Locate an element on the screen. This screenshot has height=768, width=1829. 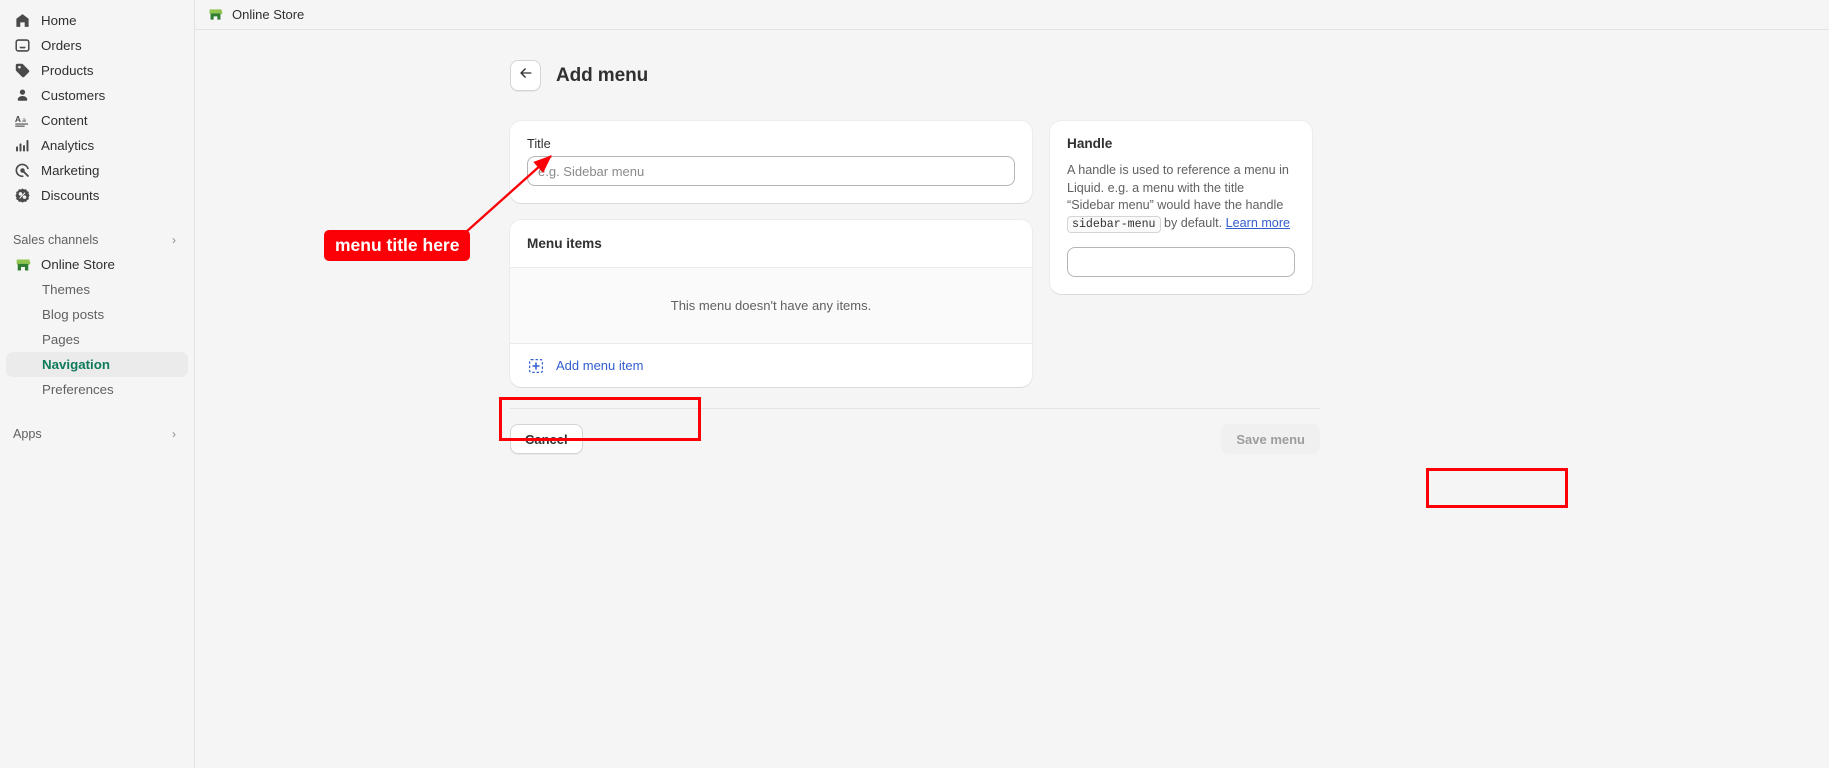
dashed-square-plus-icon is located at coordinates (535, 365).